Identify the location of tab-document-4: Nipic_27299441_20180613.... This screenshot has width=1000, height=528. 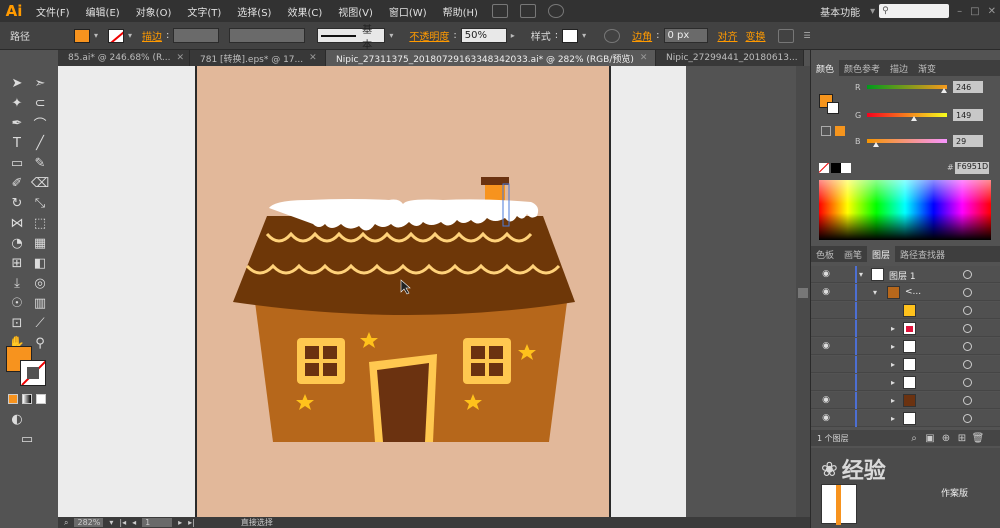
(730, 58).